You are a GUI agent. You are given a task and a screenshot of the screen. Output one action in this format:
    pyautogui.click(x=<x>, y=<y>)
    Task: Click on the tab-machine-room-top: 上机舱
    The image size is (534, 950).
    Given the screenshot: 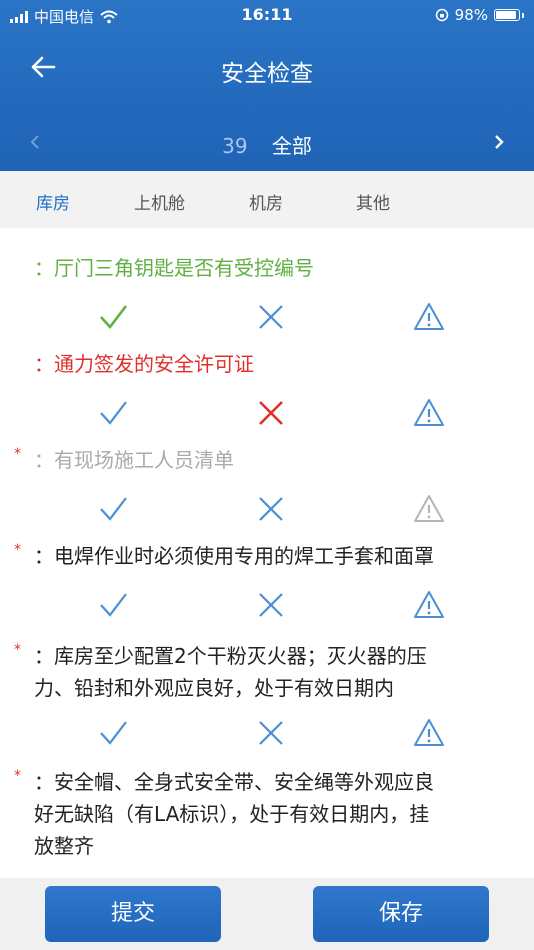 What is the action you would take?
    pyautogui.click(x=159, y=201)
    